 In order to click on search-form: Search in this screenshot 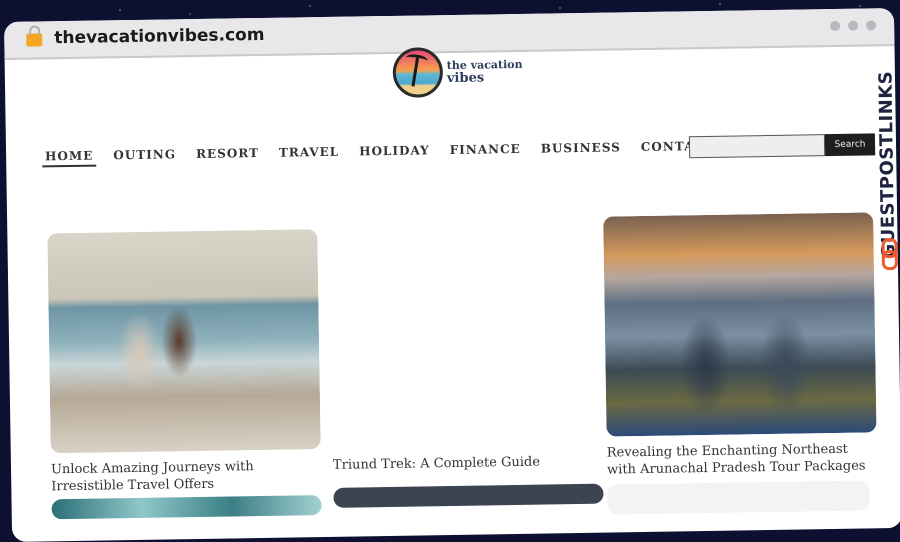, I will do `click(782, 146)`.